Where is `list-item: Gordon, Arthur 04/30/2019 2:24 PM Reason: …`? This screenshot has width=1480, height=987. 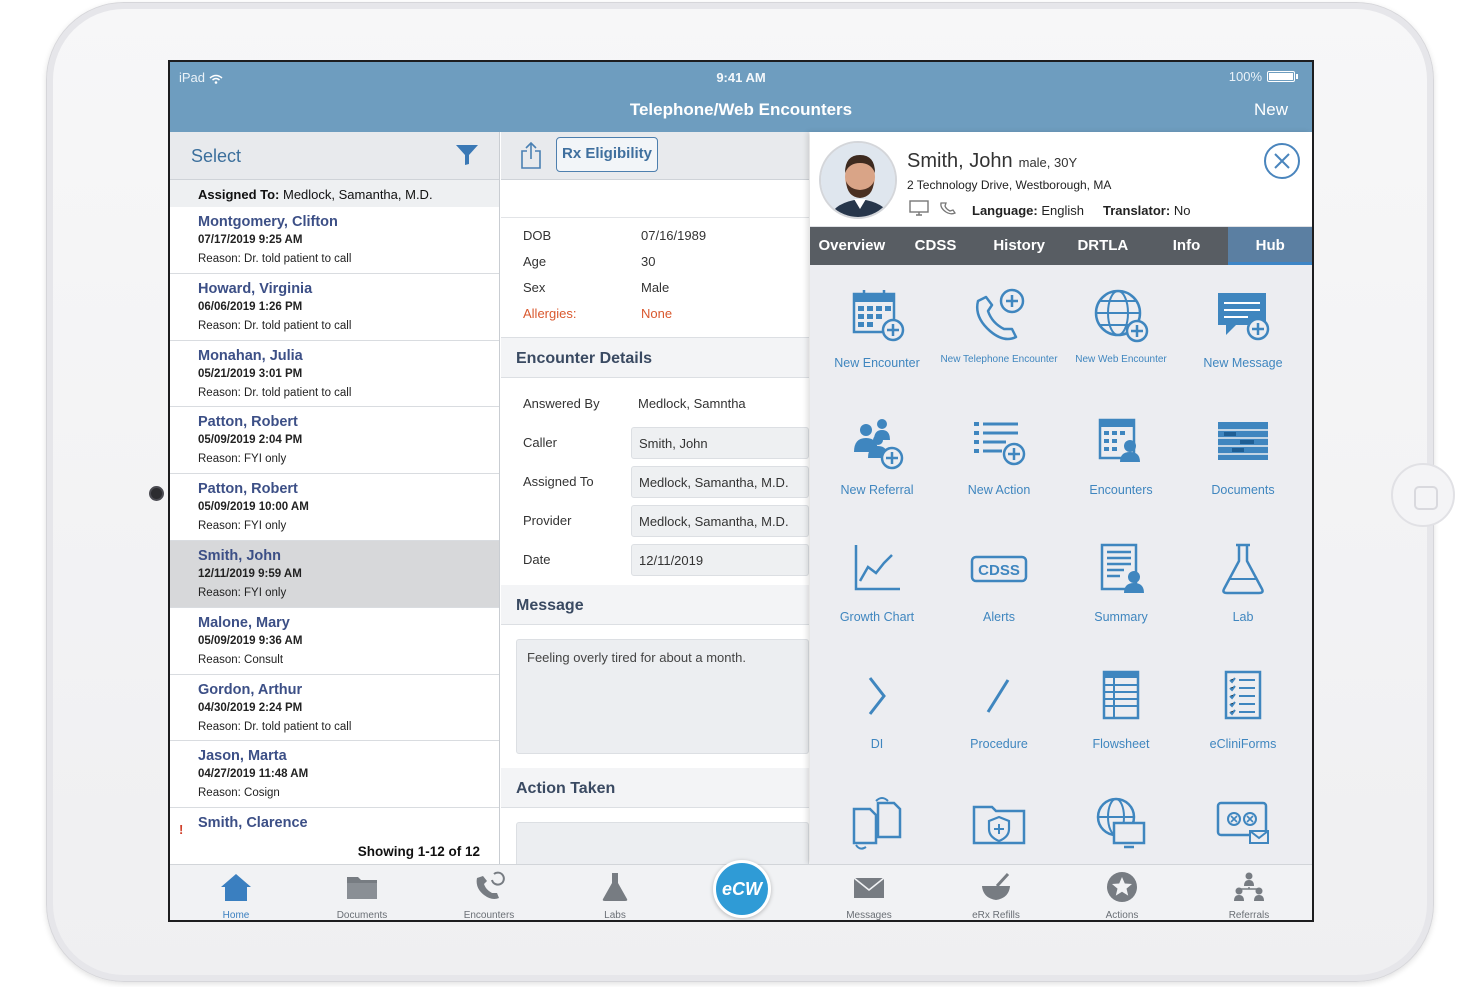 list-item: Gordon, Arthur 04/30/2019 2:24 PM Reason: … is located at coordinates (334, 708).